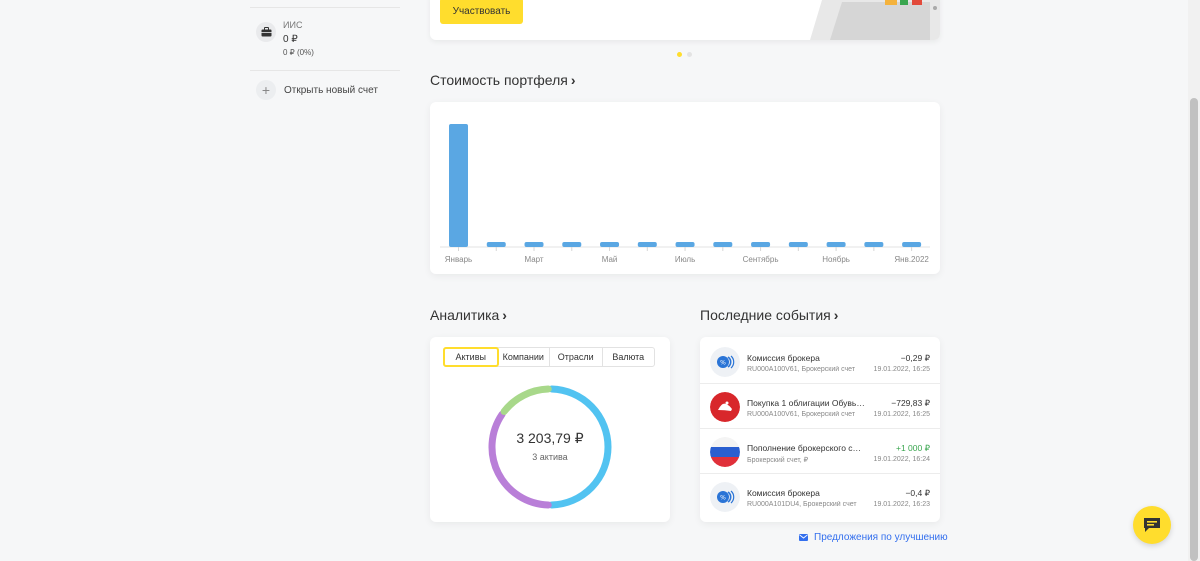 This screenshot has height=561, width=1200. Describe the element at coordinates (458, 259) in the screenshot. I see `x-tick-label: Январь` at that location.